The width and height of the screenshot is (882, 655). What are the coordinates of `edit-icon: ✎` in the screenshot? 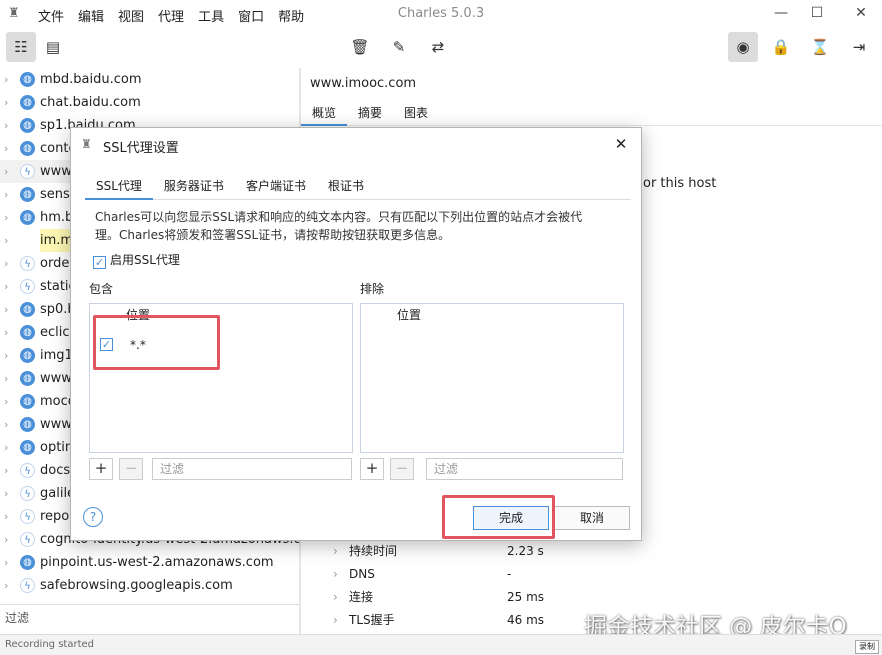 It's located at (399, 47).